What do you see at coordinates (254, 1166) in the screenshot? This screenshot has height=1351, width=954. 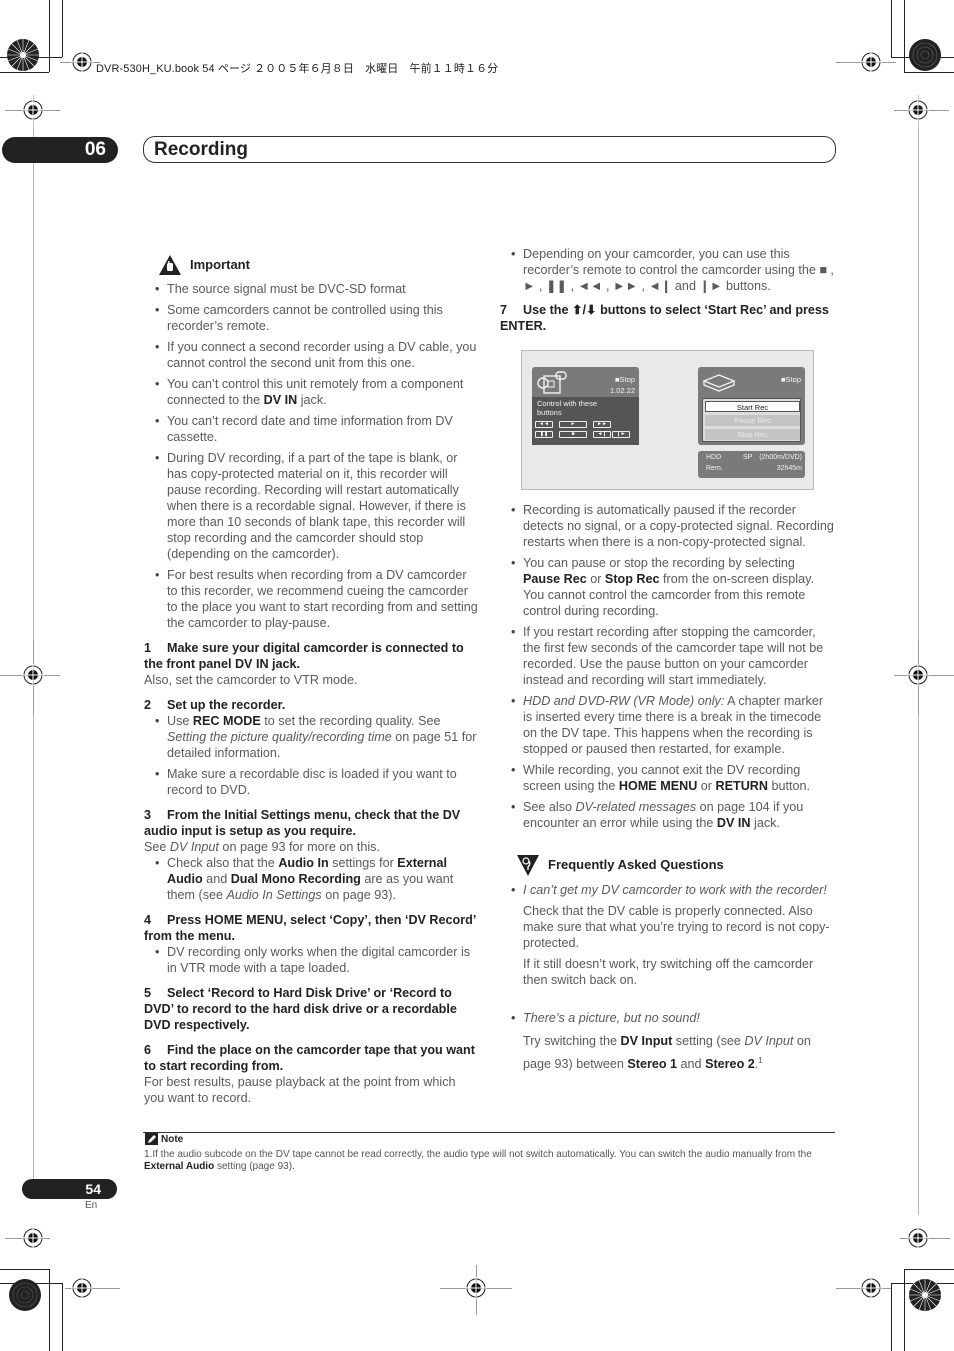 I see `text-run: setting (page 93).` at bounding box center [254, 1166].